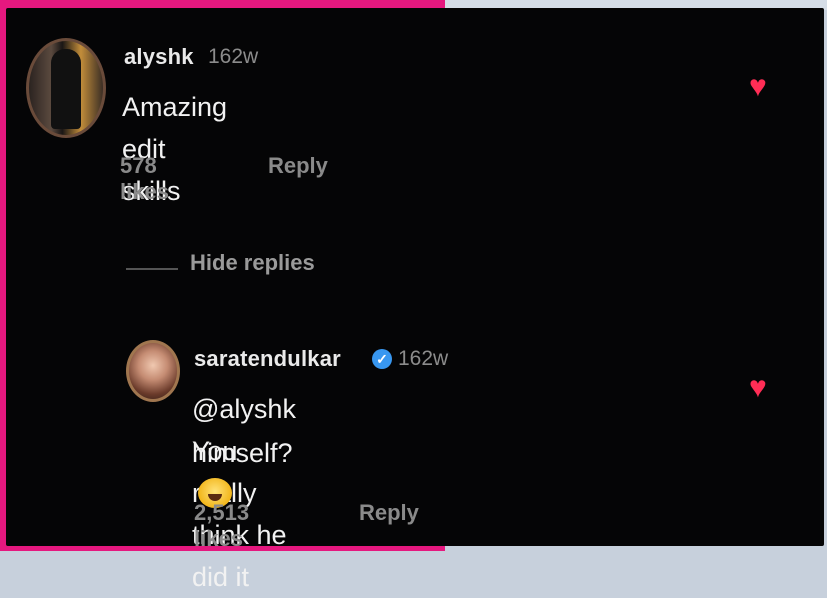 This screenshot has height=598, width=827. What do you see at coordinates (159, 57) in the screenshot?
I see `comment-username: alyshk` at bounding box center [159, 57].